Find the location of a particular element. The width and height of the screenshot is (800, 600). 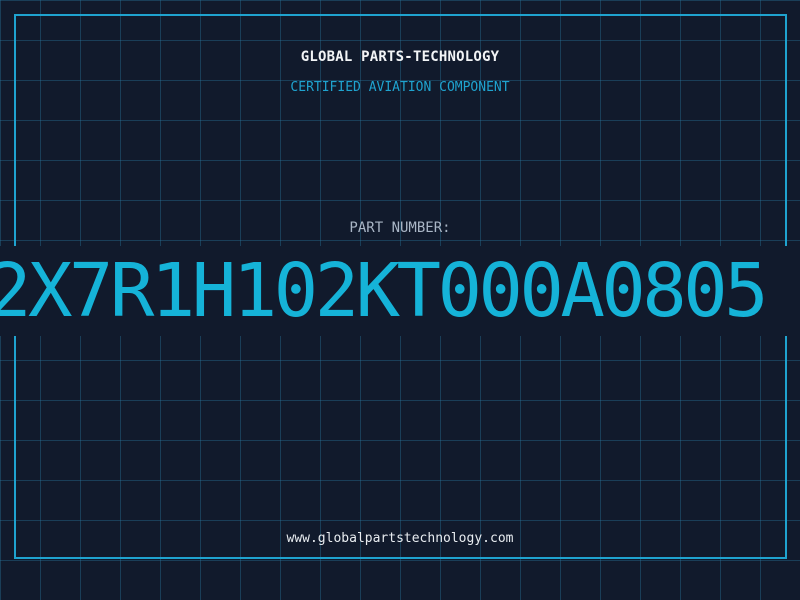

company-name: GLOBAL PARTS-TECHNOLOGY is located at coordinates (400, 57).